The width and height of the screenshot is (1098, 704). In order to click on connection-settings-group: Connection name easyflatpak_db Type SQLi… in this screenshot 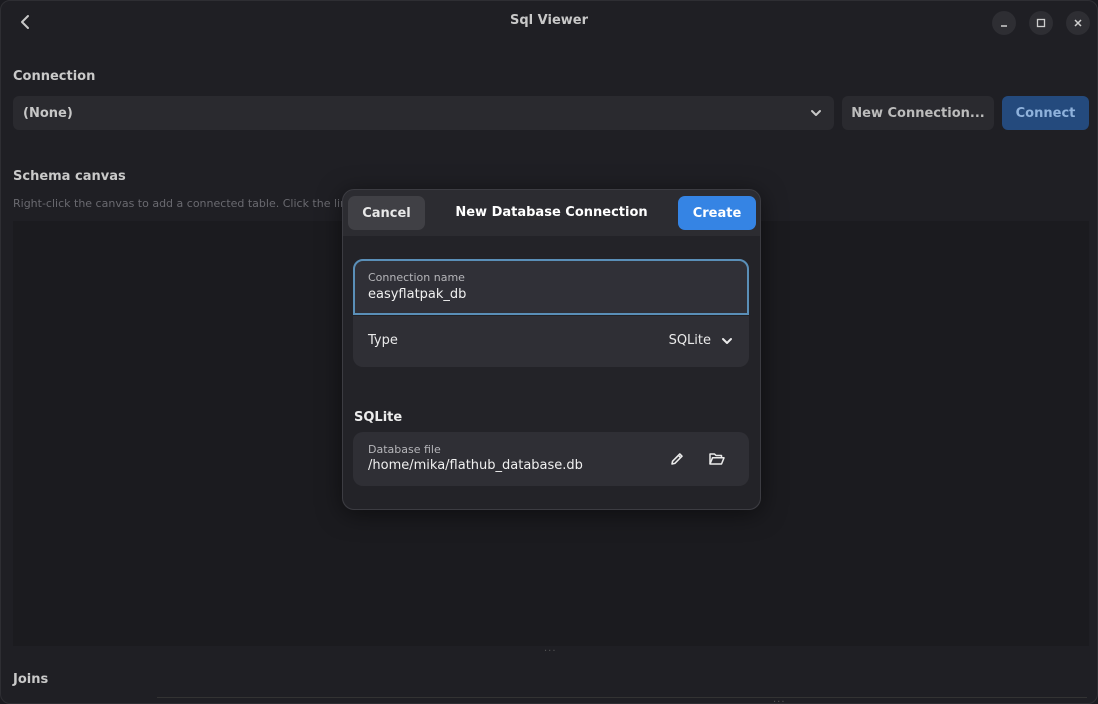, I will do `click(551, 313)`.